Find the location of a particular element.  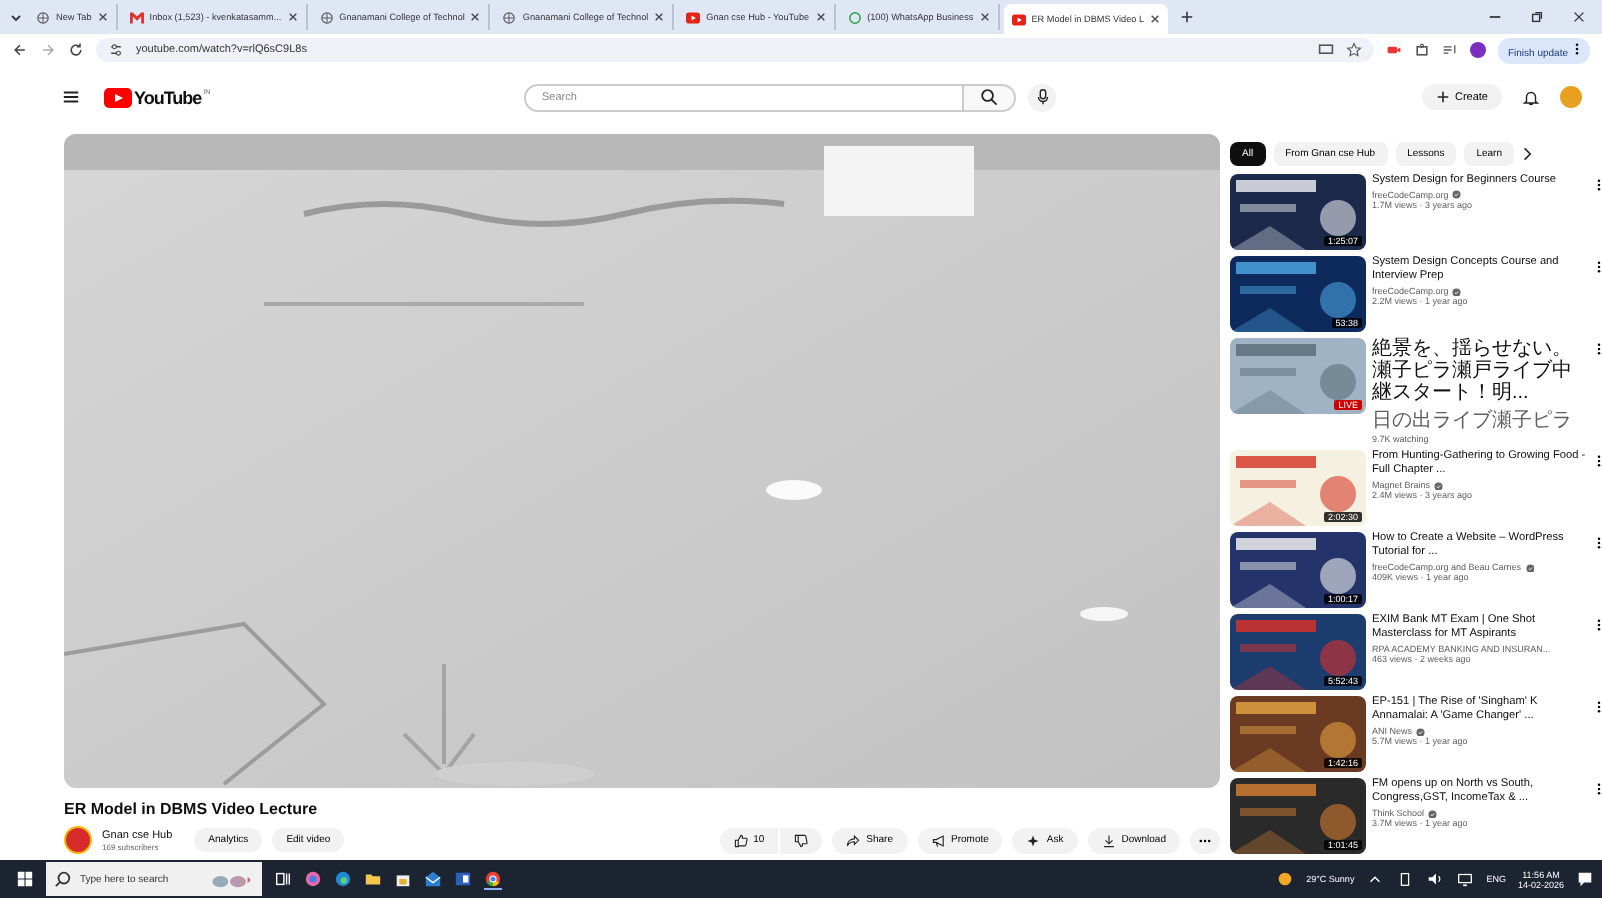

profile-avatar is located at coordinates (1477, 50).